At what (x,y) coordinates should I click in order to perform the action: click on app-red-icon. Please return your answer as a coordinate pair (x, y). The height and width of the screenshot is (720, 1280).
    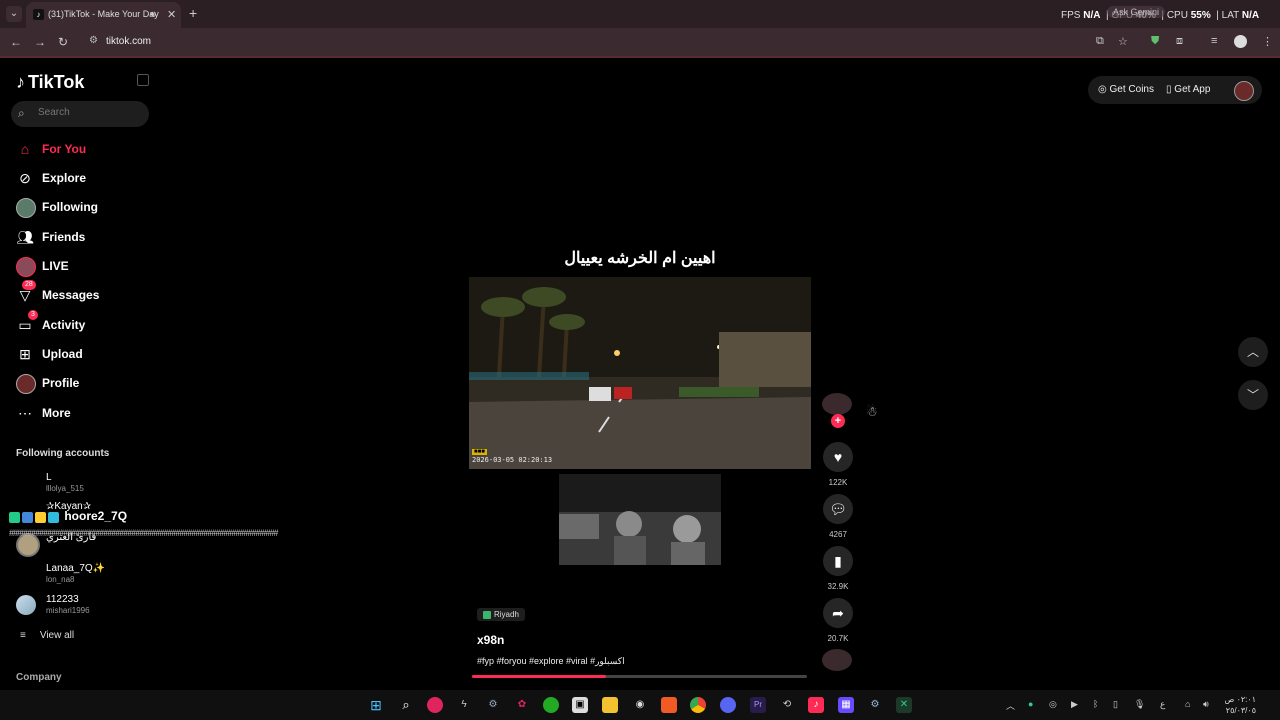
    Looking at the image, I should click on (435, 705).